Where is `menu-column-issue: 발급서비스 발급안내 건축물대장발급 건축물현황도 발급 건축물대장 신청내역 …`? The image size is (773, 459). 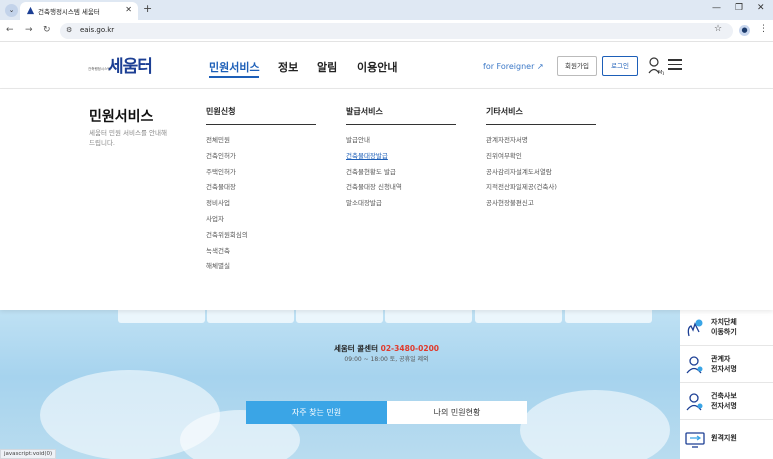
menu-column-issue: 발급서비스 발급안내 건축물대장발급 건축물현황도 발급 건축물대장 신청내역 … is located at coordinates (401, 159).